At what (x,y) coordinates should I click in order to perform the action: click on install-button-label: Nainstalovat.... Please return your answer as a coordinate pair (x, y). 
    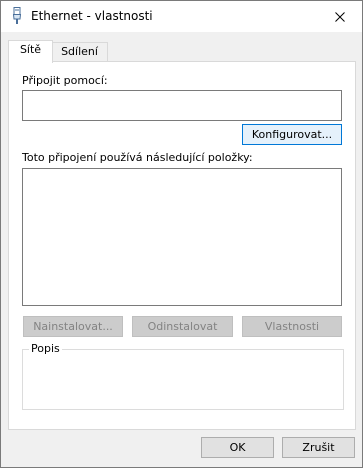
    Looking at the image, I should click on (73, 326).